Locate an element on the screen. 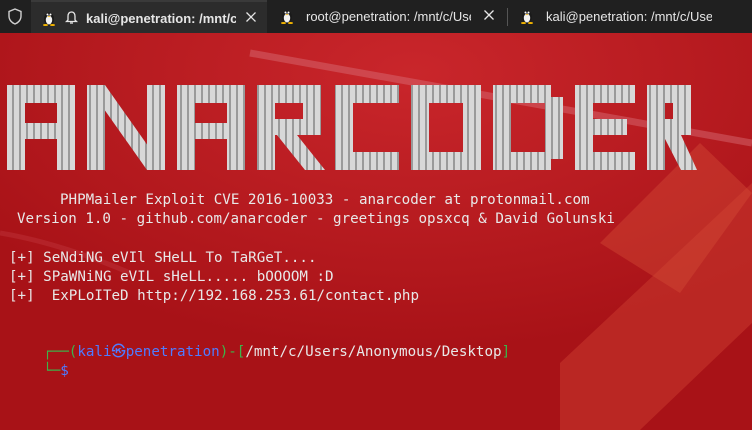 The width and height of the screenshot is (752, 430). tab-3-title: kali@penetration: /mnt/c/Users is located at coordinates (629, 16).